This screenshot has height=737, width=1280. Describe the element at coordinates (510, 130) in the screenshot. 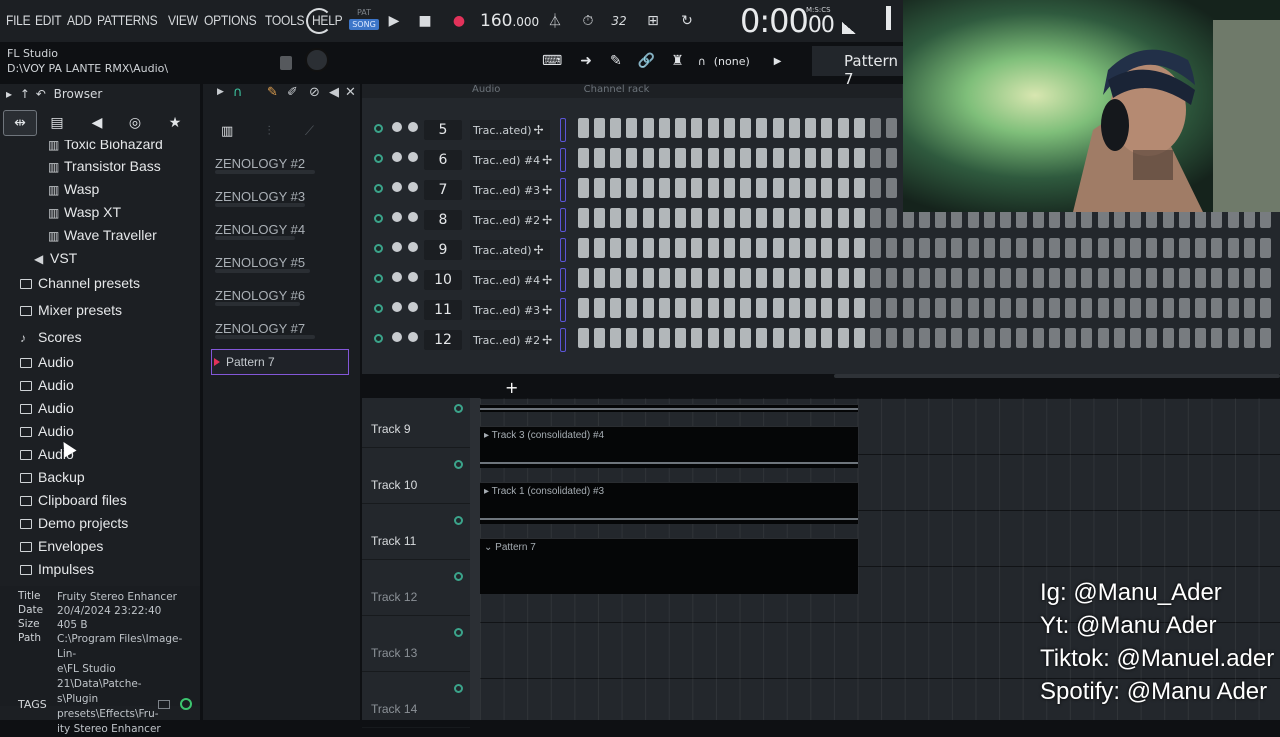

I see `channel-name-button: Trac..ated) ✢` at that location.